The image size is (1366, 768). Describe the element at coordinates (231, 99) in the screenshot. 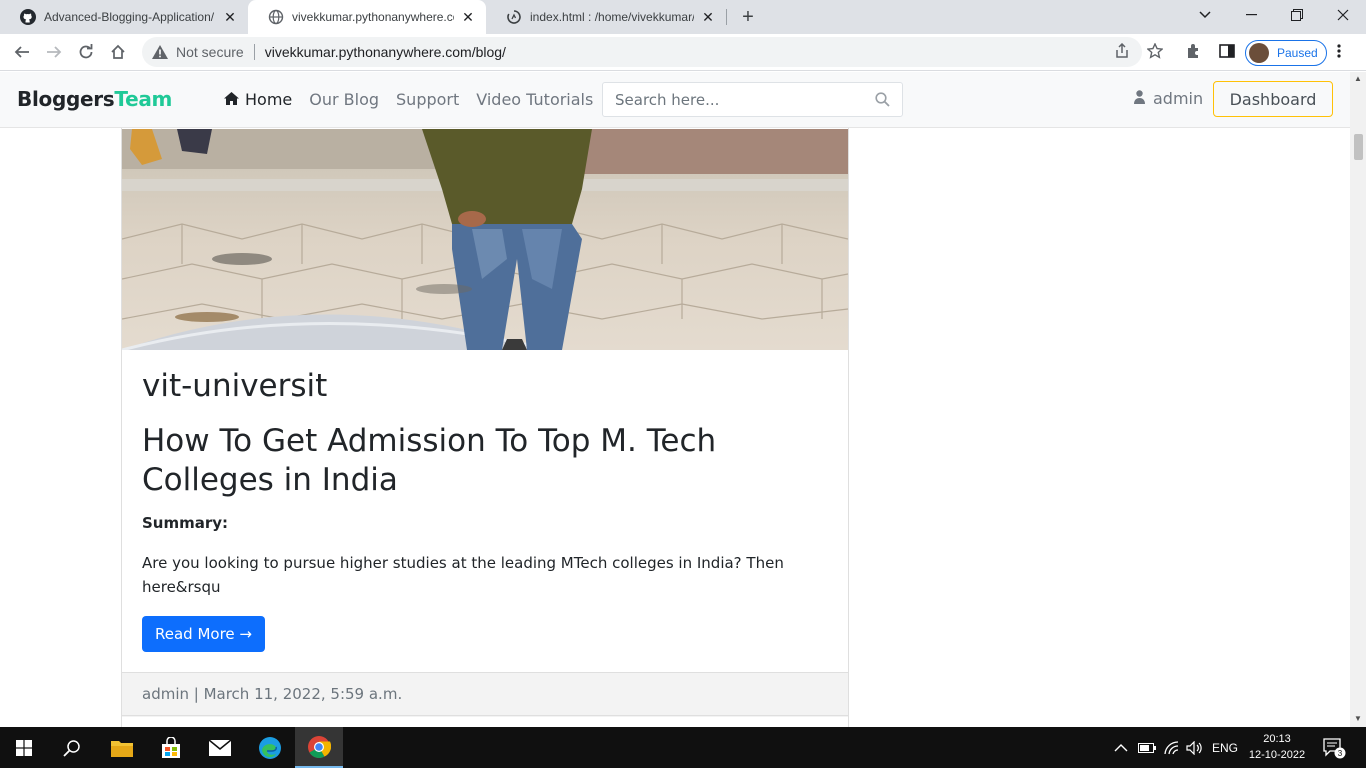

I see `home-icon` at that location.